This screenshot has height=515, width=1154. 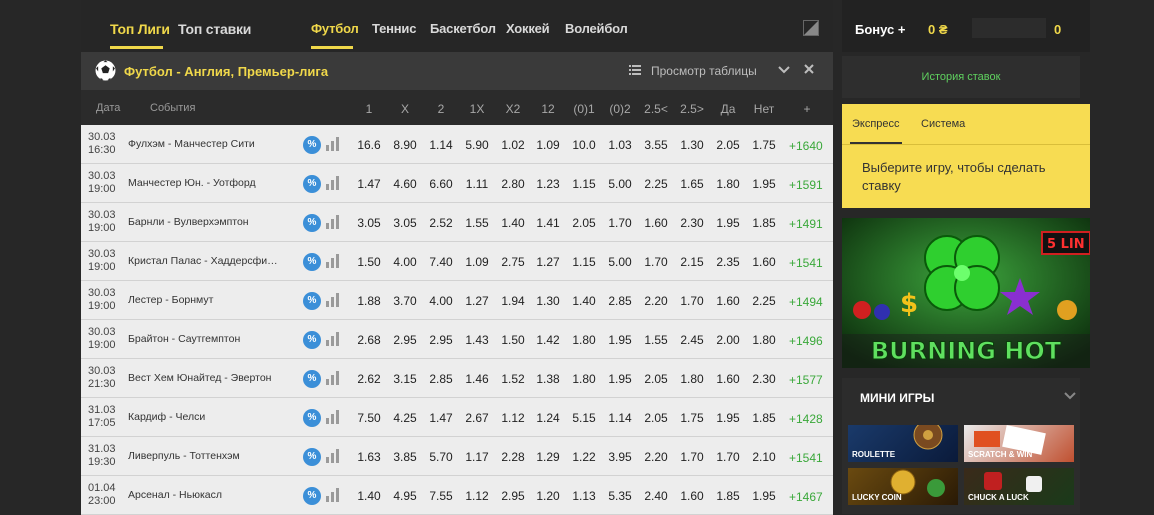 What do you see at coordinates (728, 340) in the screenshot?
I see `odd-value: 2.00` at bounding box center [728, 340].